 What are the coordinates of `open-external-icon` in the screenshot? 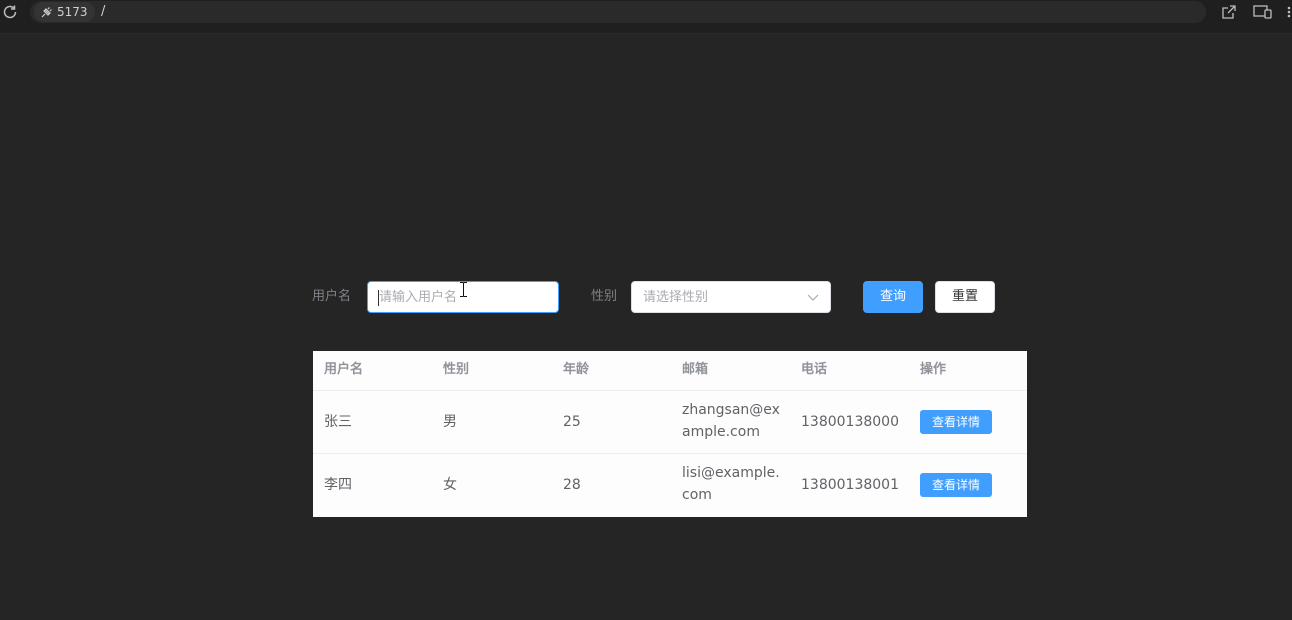 It's located at (1229, 12).